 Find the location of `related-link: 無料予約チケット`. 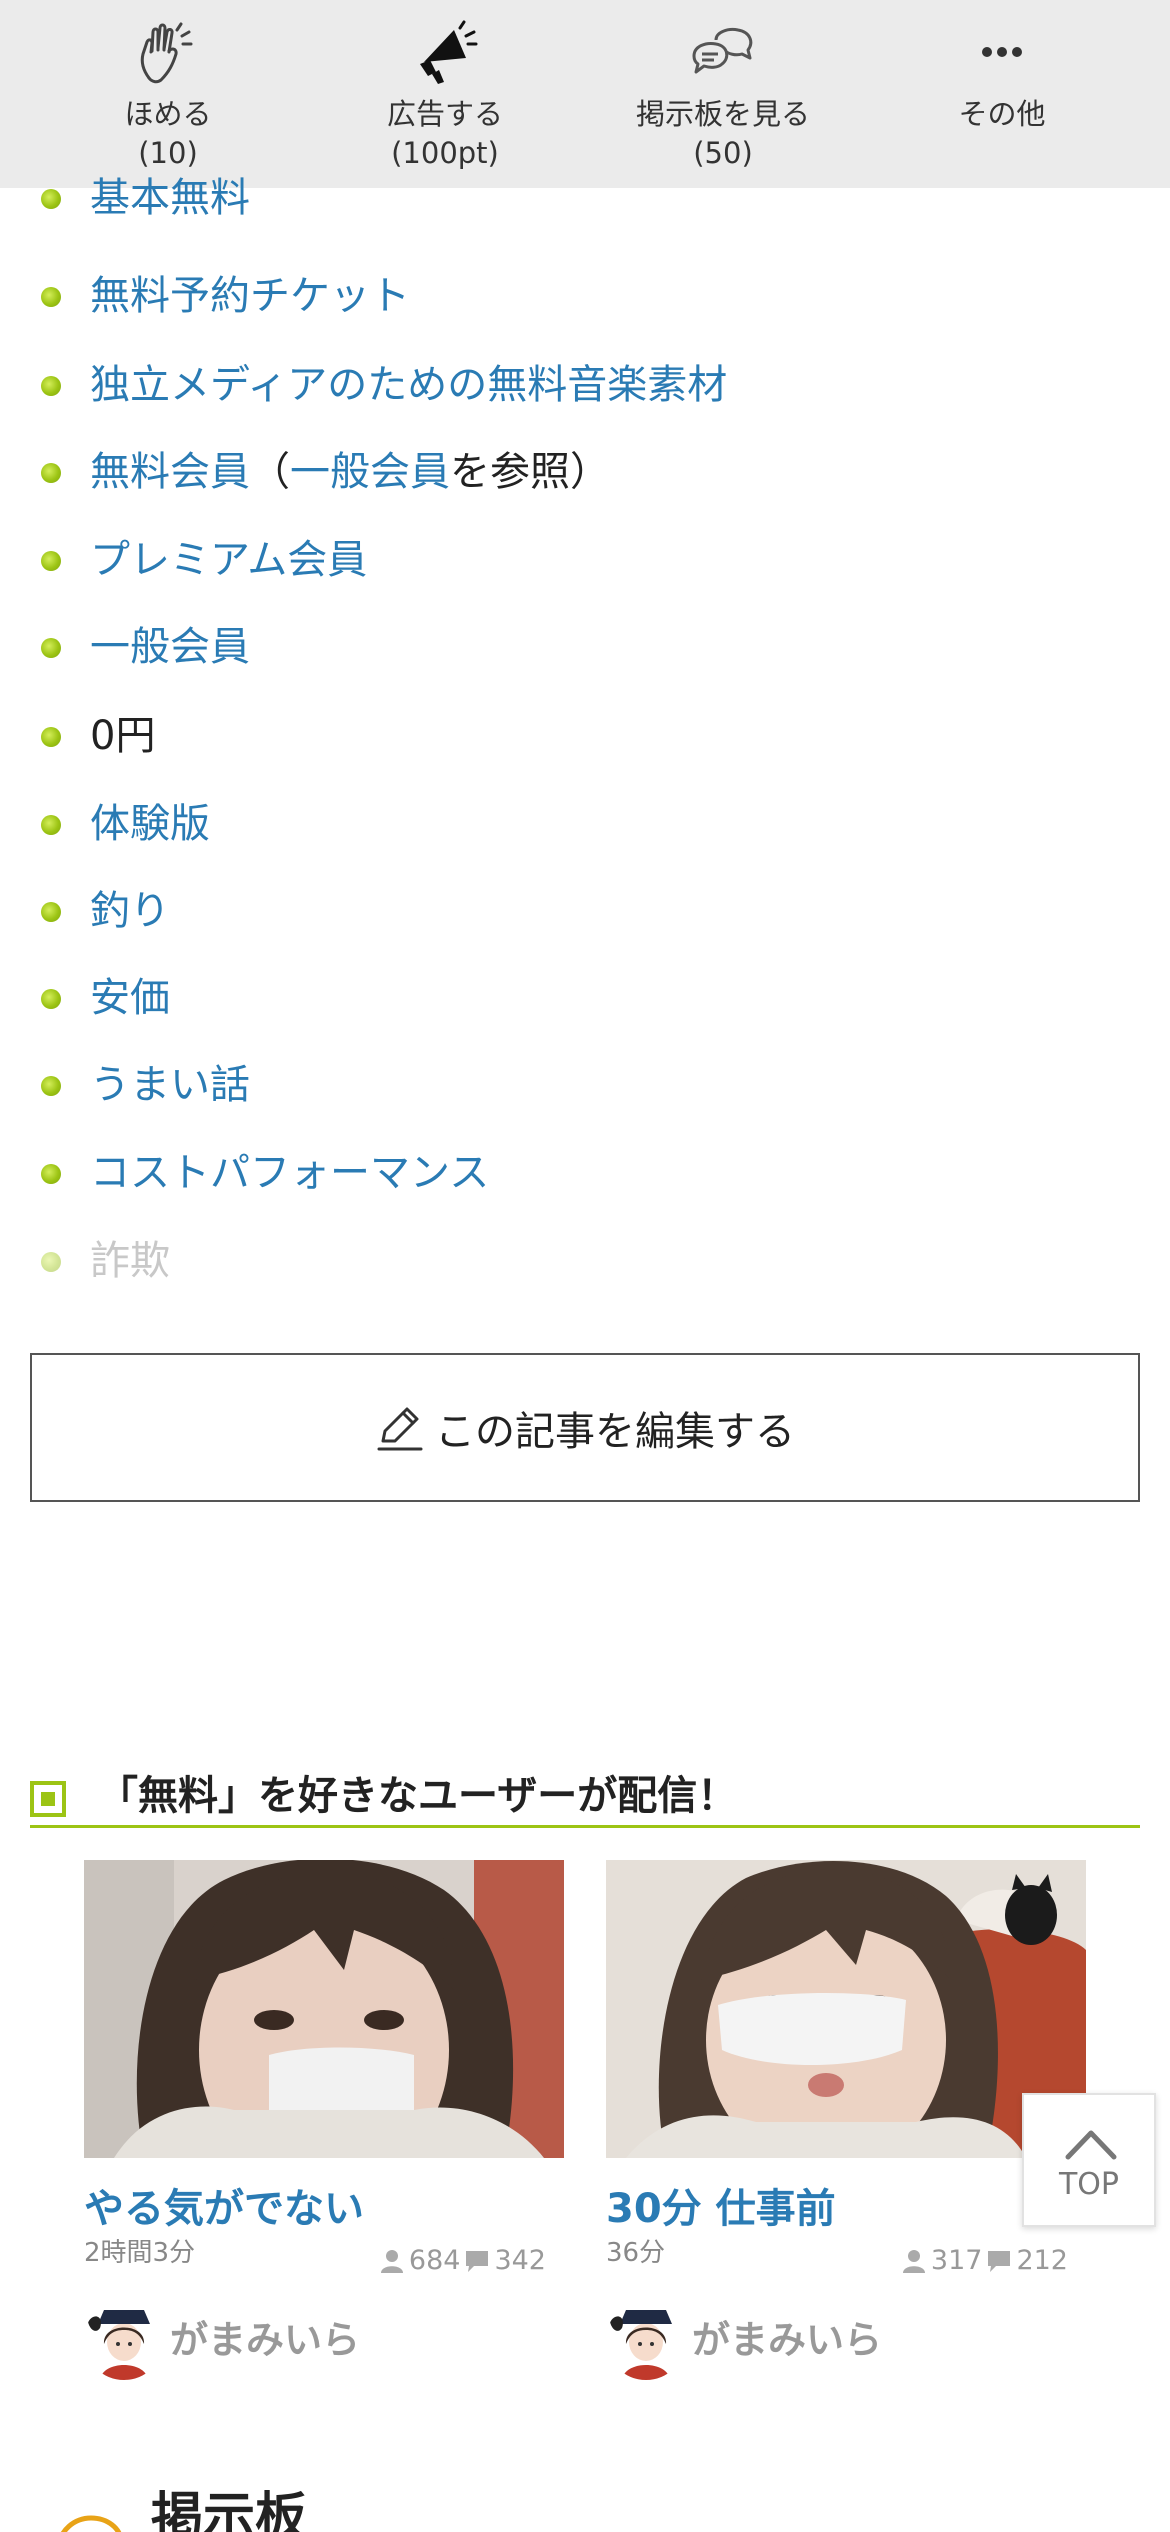

related-link: 無料予約チケット is located at coordinates (250, 296).